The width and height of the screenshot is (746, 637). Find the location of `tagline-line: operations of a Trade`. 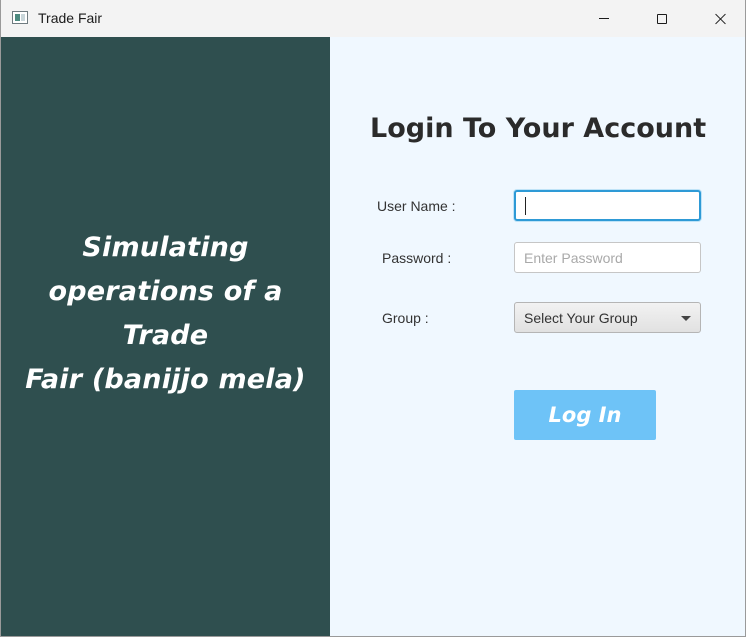

tagline-line: operations of a Trade is located at coordinates (165, 313).